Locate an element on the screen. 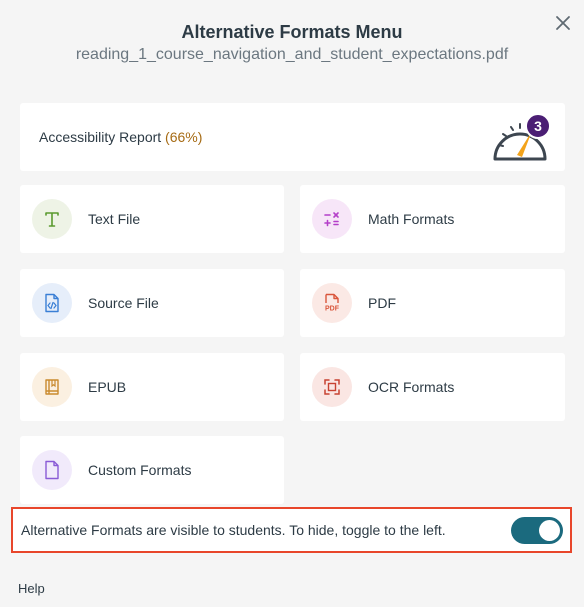  pdf-icon: PDF is located at coordinates (332, 303).